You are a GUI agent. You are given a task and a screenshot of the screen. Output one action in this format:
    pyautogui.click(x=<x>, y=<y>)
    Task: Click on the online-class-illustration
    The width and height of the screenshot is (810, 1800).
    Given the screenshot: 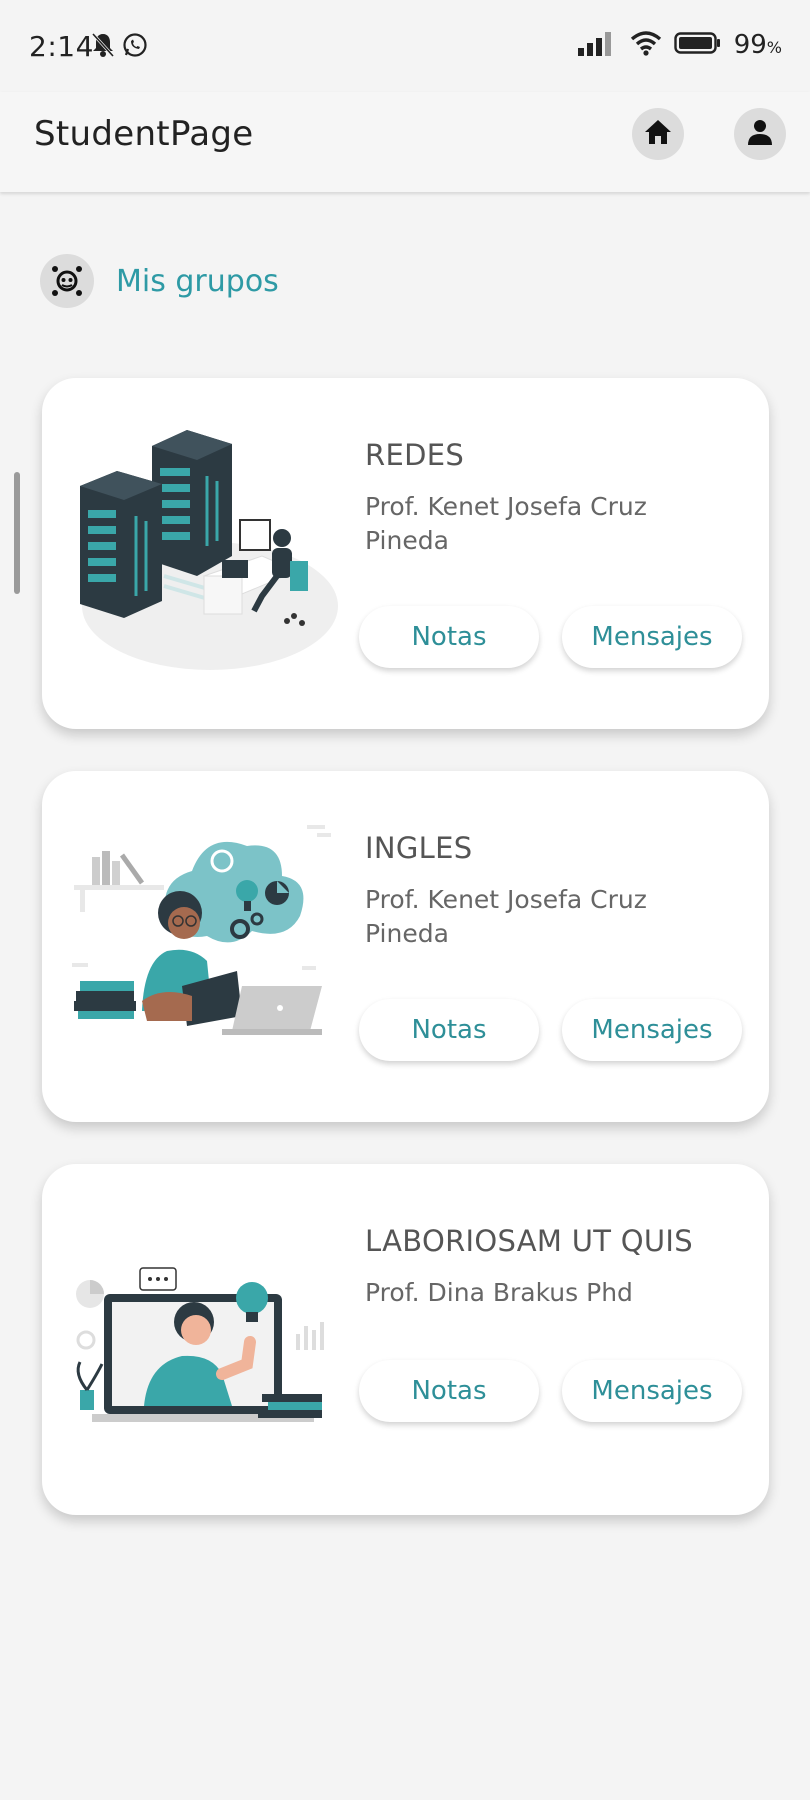 What is the action you would take?
    pyautogui.click(x=207, y=1344)
    